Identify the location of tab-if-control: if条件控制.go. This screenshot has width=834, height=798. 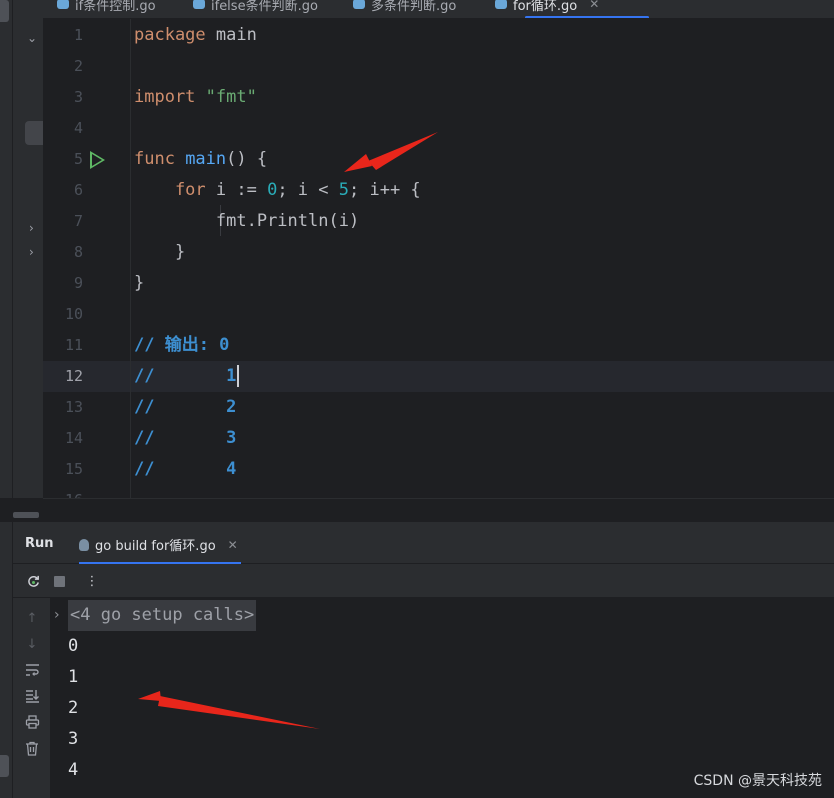
(106, 8).